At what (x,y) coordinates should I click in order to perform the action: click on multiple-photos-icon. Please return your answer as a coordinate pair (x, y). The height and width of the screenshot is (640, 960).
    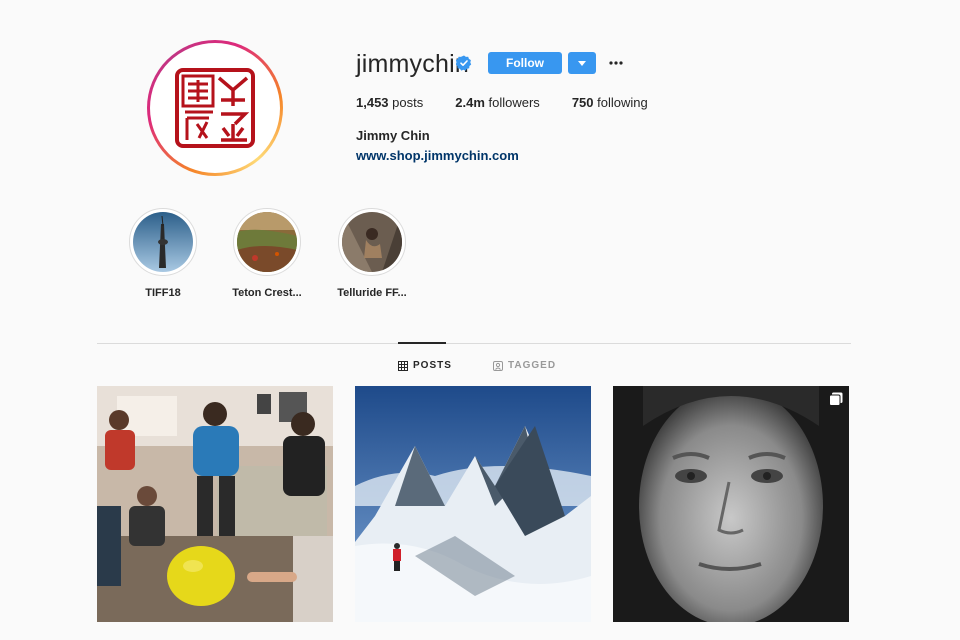
    Looking at the image, I should click on (836, 399).